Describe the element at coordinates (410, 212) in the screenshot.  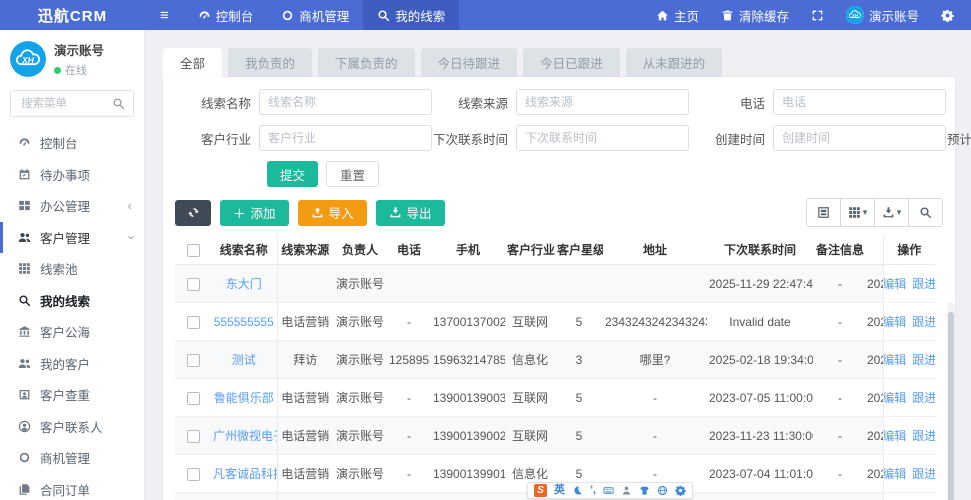
I see `export-button: 导出` at that location.